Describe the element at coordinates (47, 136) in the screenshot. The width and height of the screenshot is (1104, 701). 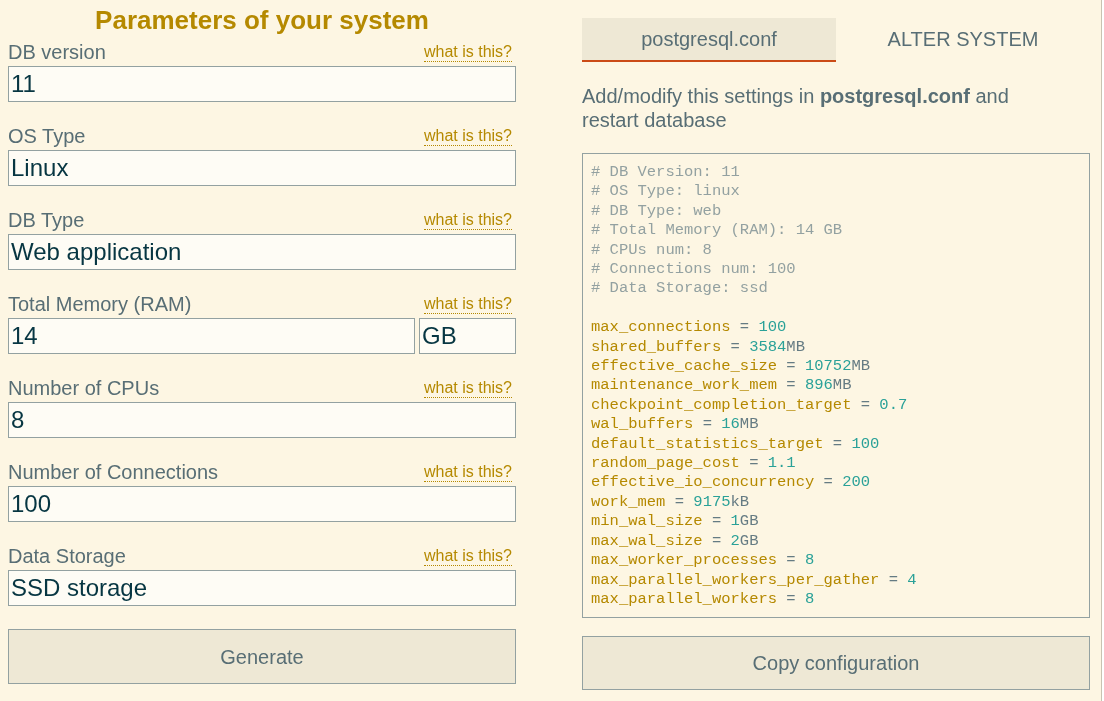
I see `field-label: OS Type` at that location.